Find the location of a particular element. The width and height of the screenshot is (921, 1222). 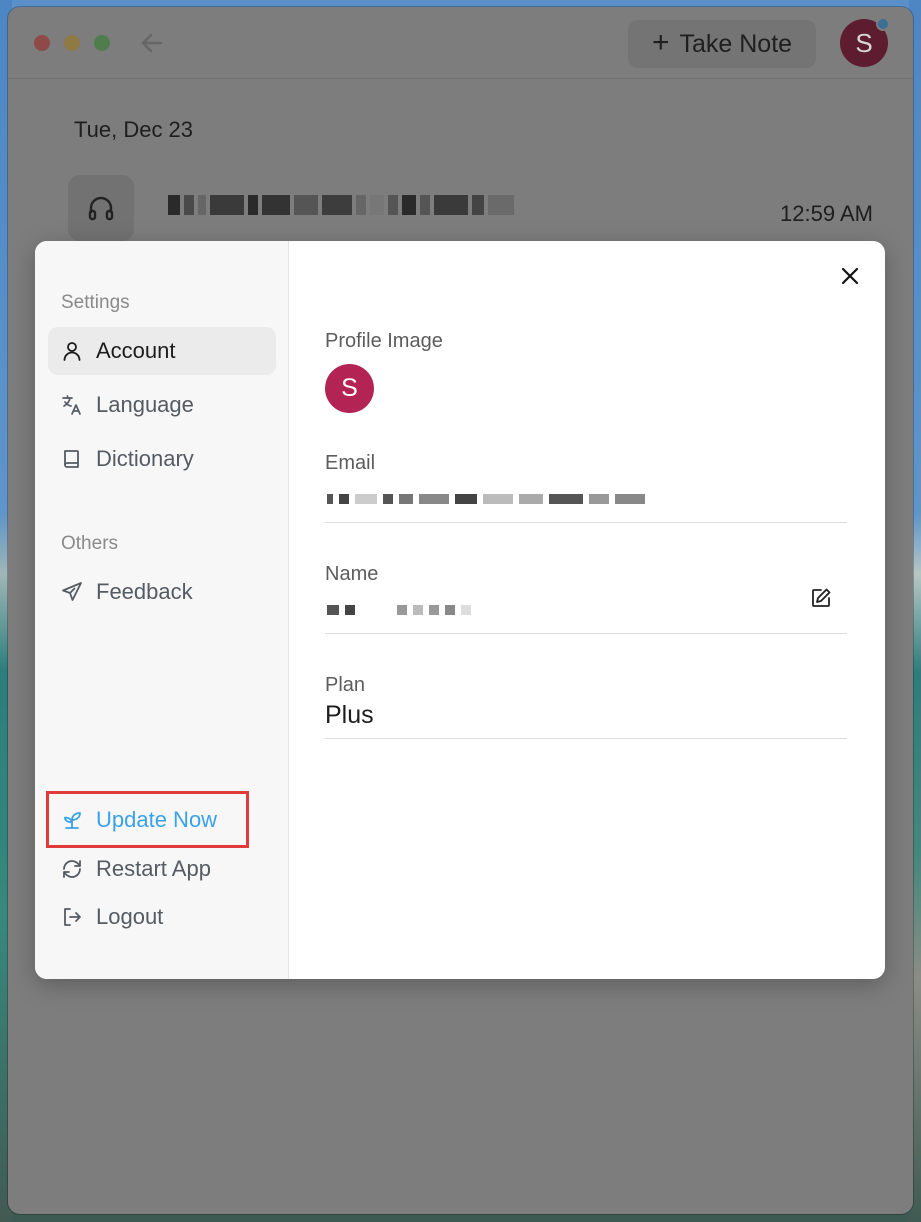

book-icon is located at coordinates (71, 459).